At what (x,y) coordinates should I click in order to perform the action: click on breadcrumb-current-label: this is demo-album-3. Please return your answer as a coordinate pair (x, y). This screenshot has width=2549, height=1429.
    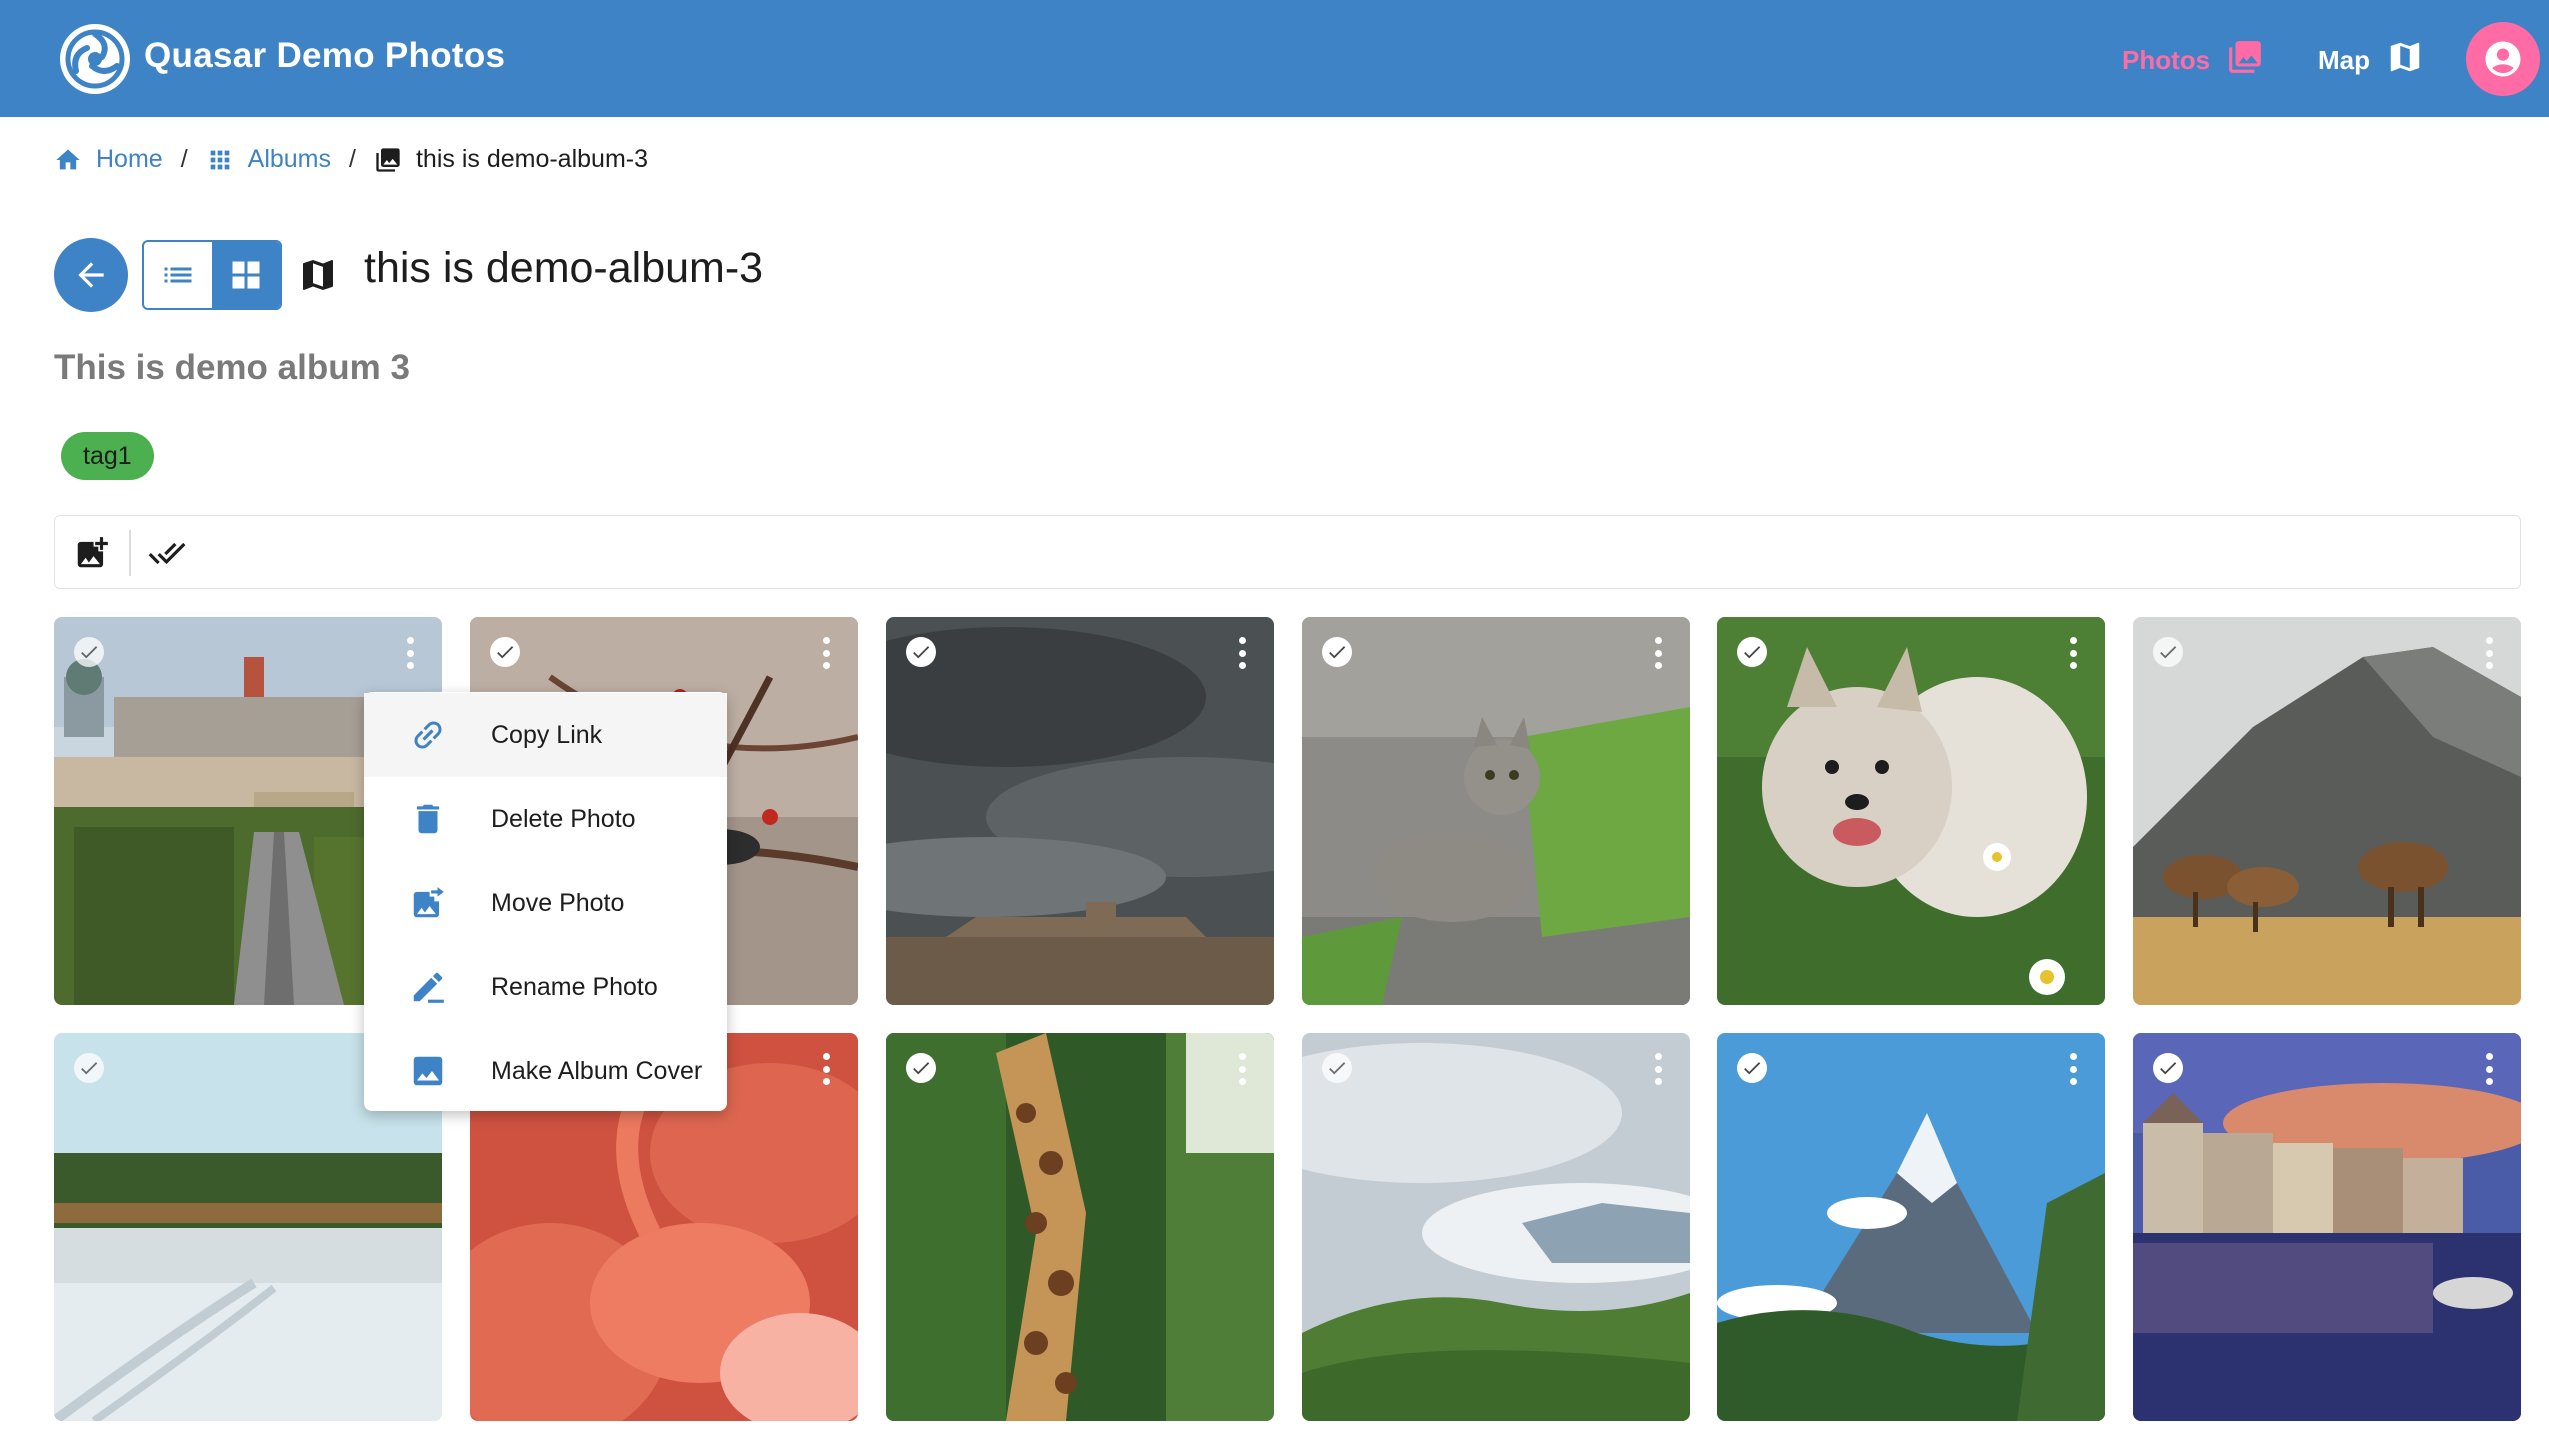
    Looking at the image, I should click on (531, 159).